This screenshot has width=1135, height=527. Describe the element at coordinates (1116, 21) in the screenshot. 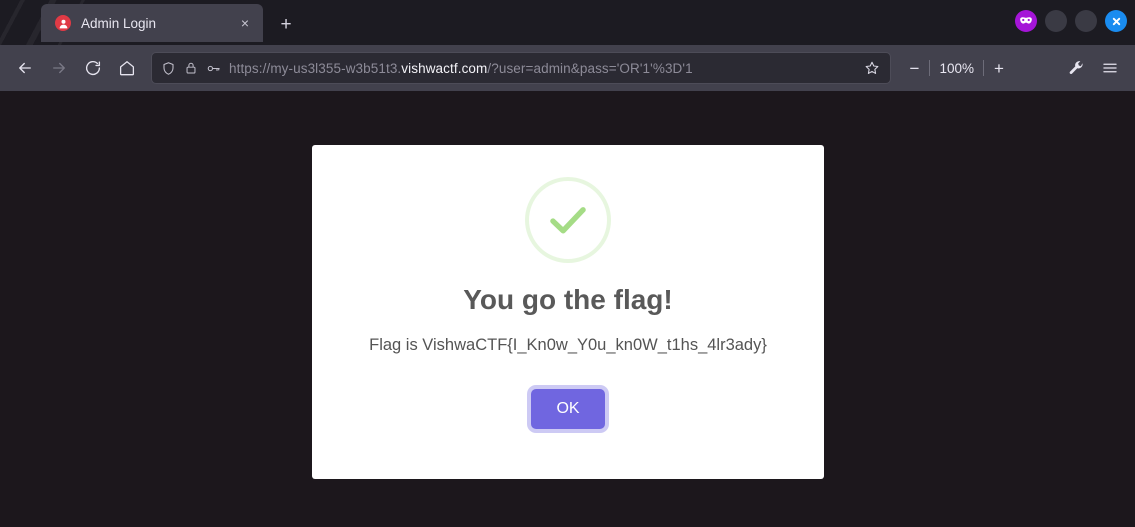

I see `close-extension-icon` at that location.